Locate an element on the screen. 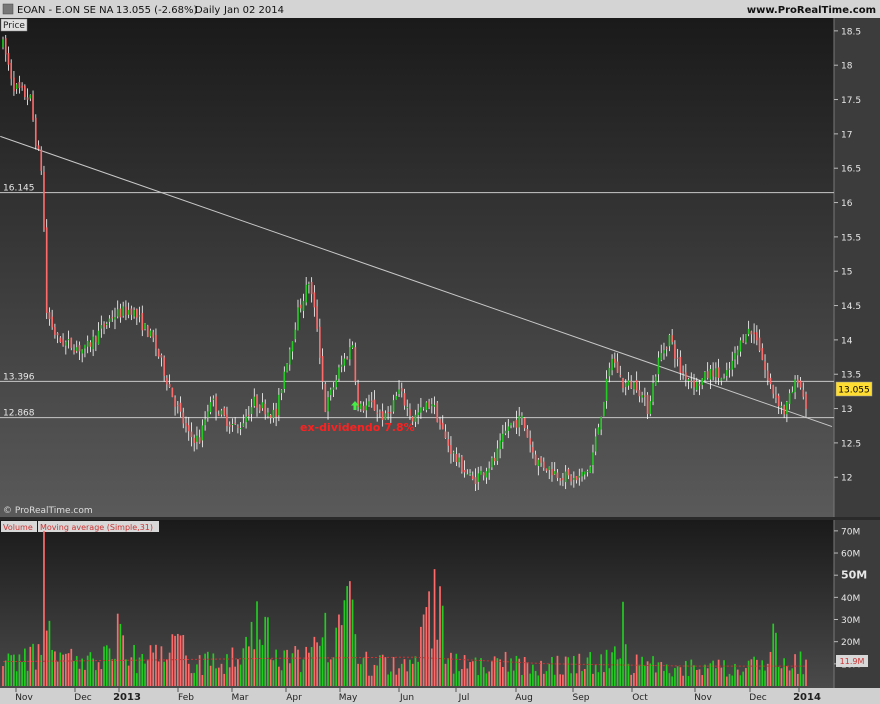  price-tick-label: 17 is located at coordinates (846, 135).